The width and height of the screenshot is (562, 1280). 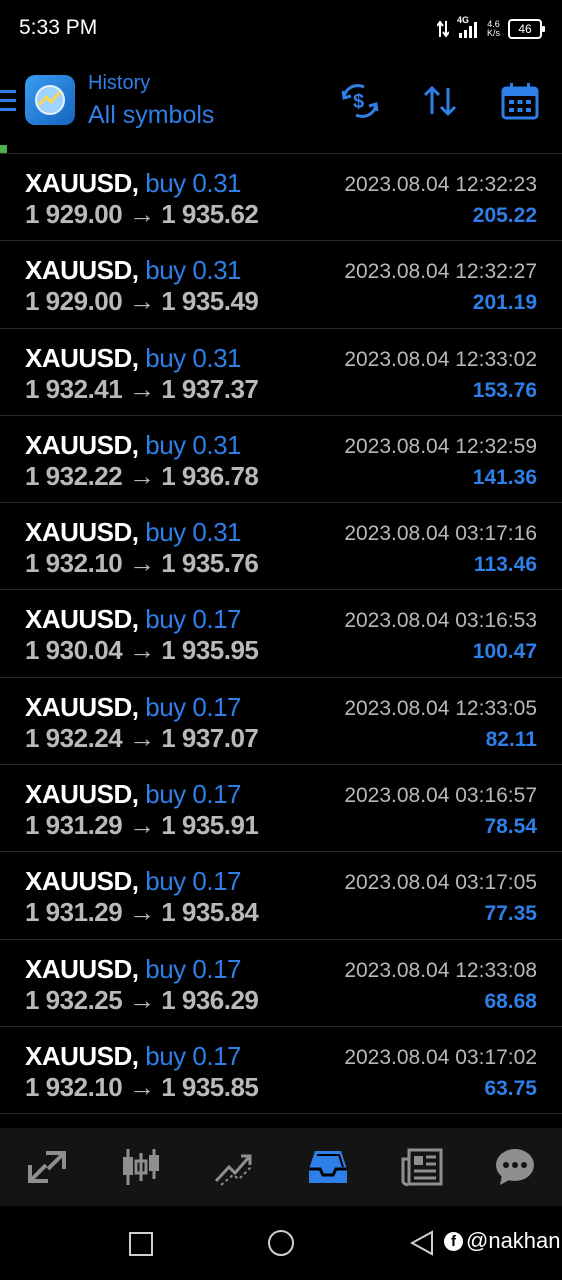 I want to click on watermark-text: @nakhan, so click(x=513, y=1240).